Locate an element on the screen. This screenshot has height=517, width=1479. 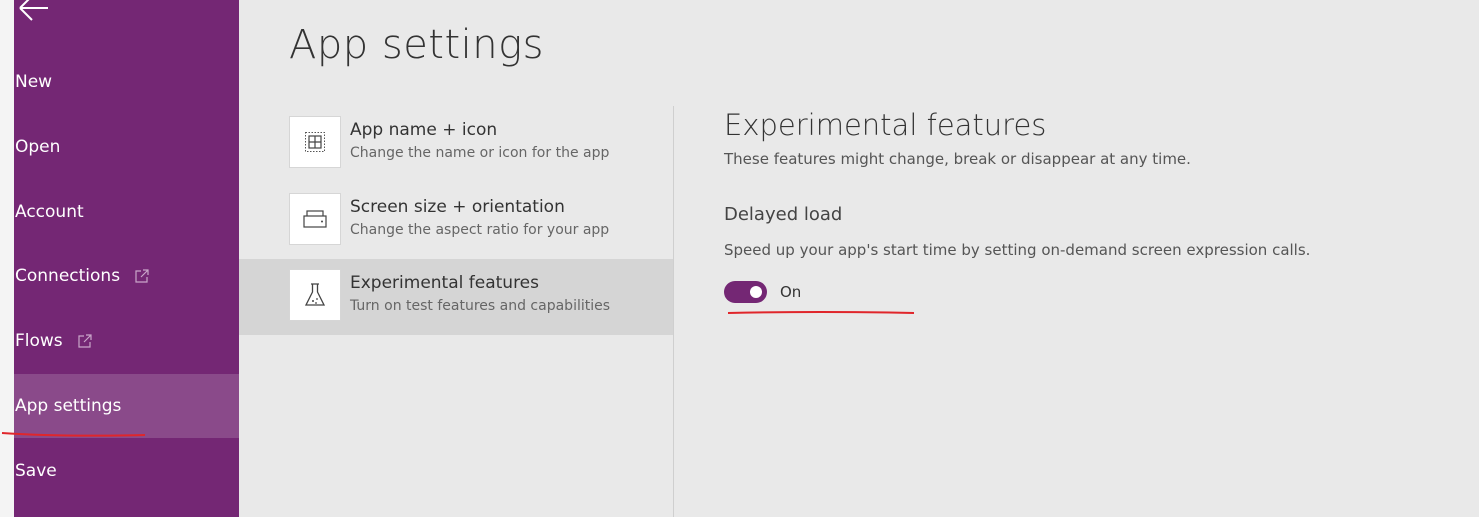
sidebar-item-label: Account is located at coordinates (49, 212).